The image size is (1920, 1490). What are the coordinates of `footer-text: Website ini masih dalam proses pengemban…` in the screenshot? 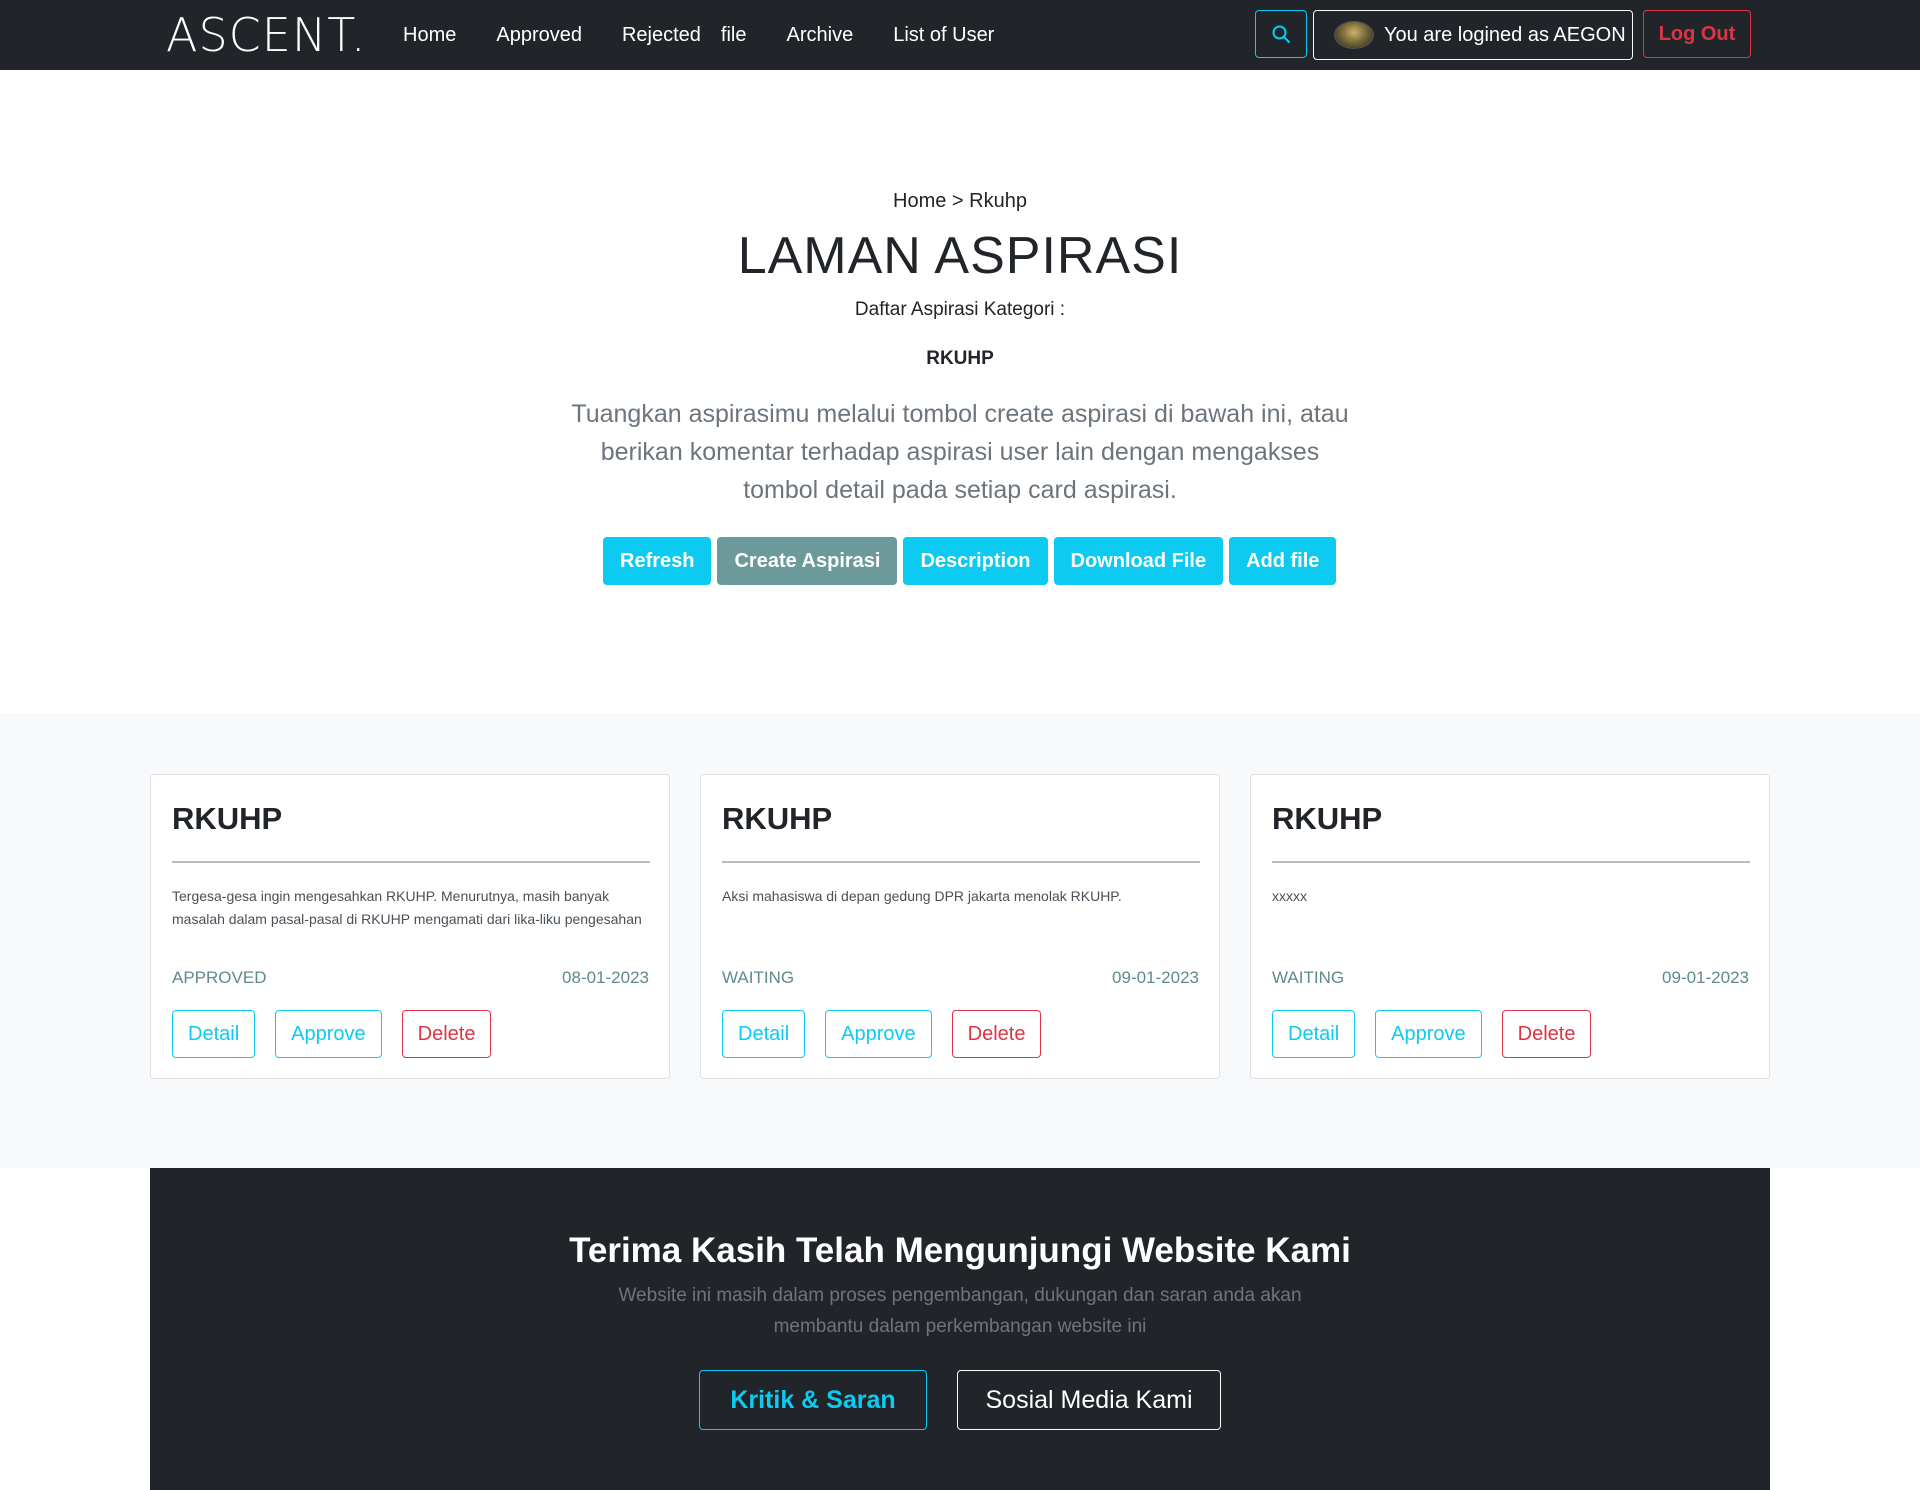 It's located at (960, 1311).